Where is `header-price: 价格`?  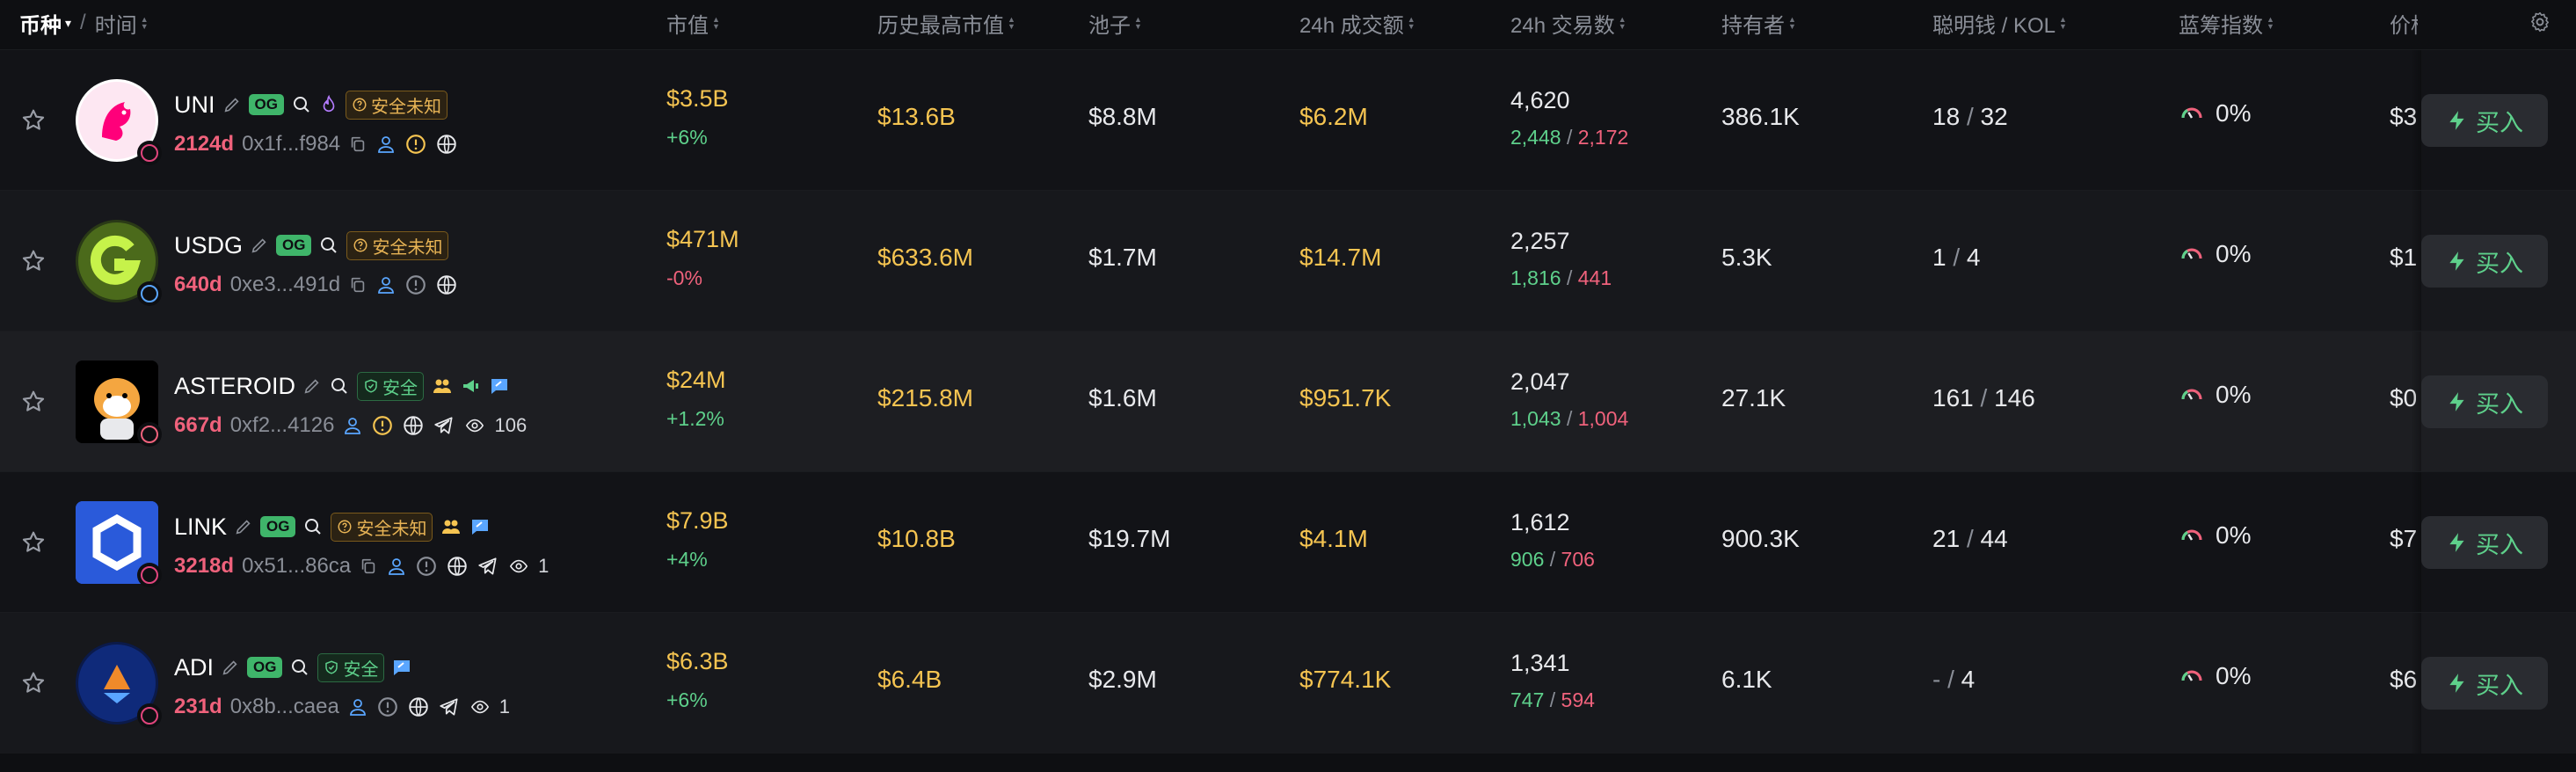 header-price: 价格 is located at coordinates (2404, 23).